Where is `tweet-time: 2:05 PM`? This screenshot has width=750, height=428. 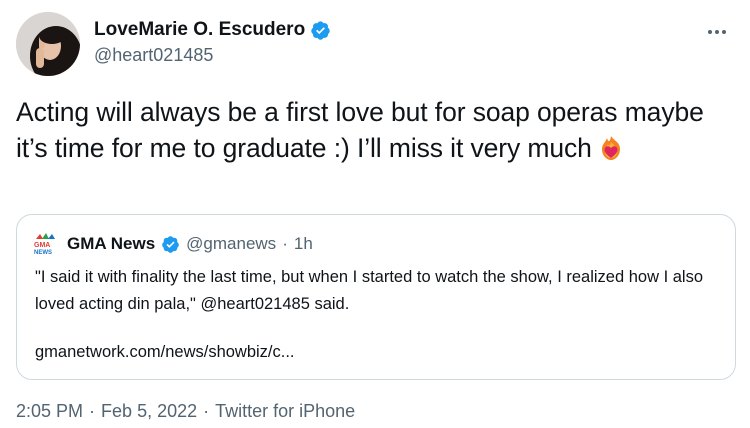
tweet-time: 2:05 PM is located at coordinates (49, 411).